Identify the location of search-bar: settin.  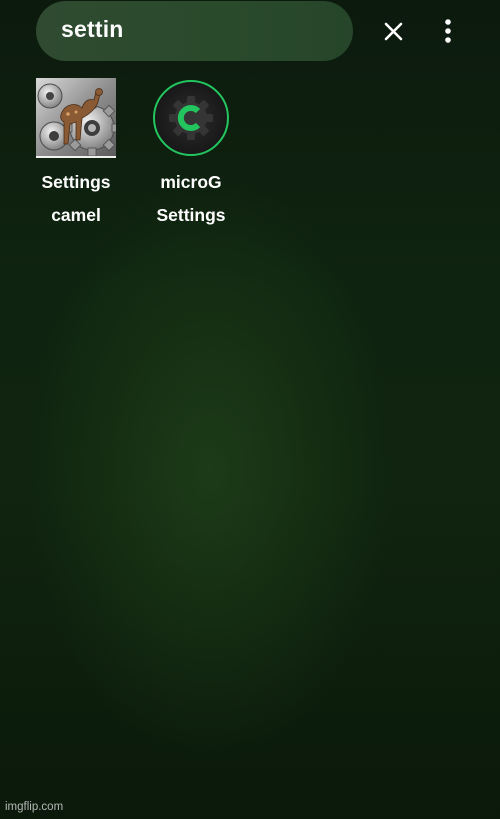
(194, 31).